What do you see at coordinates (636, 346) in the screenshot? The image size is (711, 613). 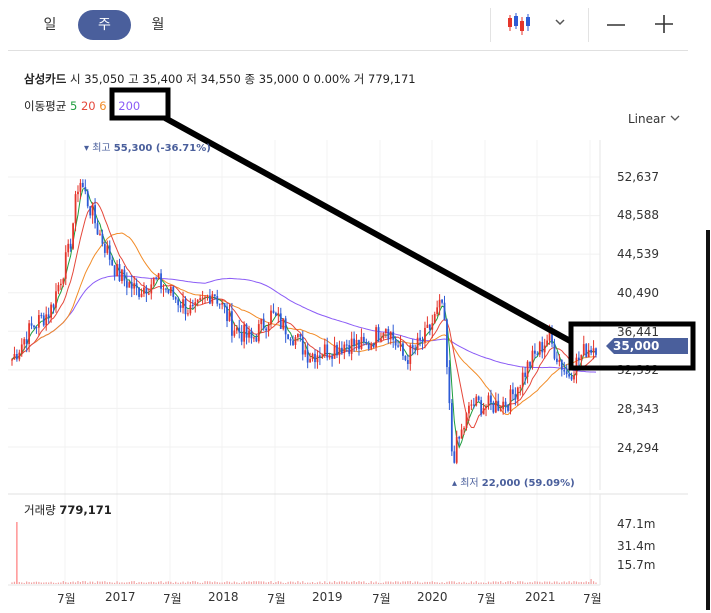 I see `current-price-label: 35,000` at bounding box center [636, 346].